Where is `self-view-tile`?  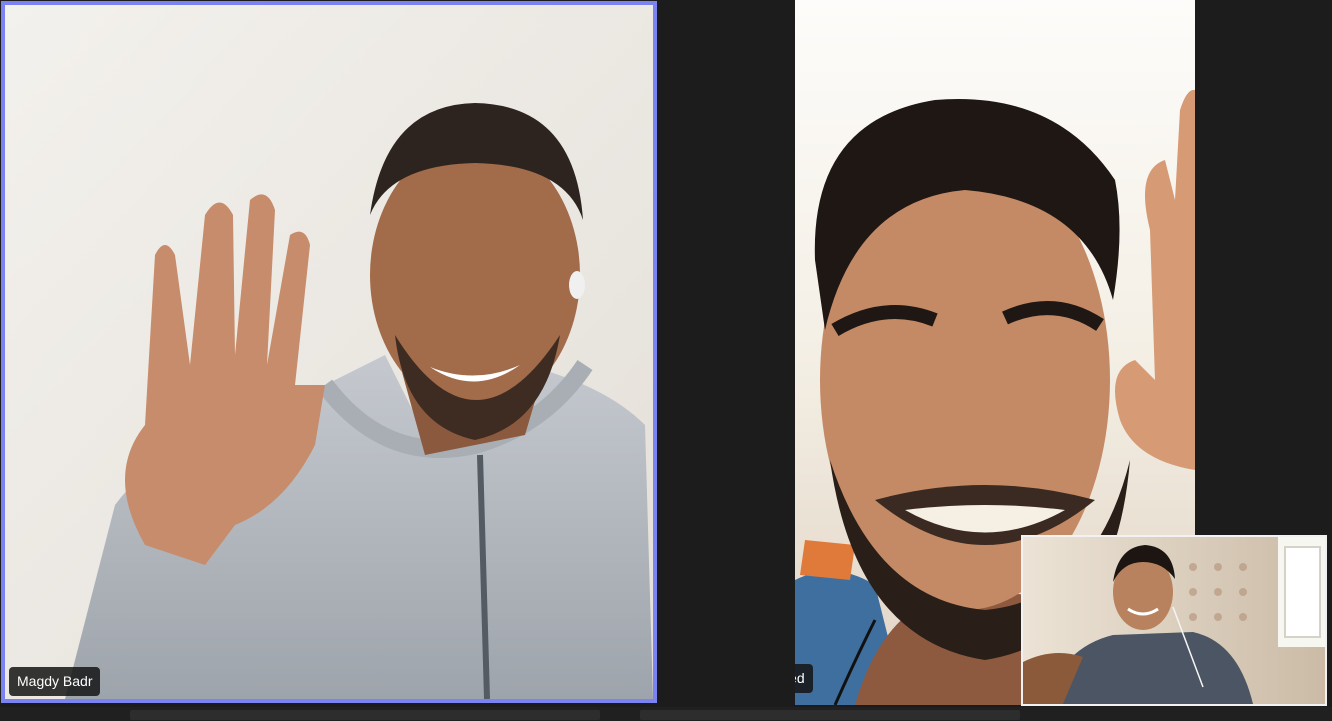
self-view-tile is located at coordinates (1174, 620).